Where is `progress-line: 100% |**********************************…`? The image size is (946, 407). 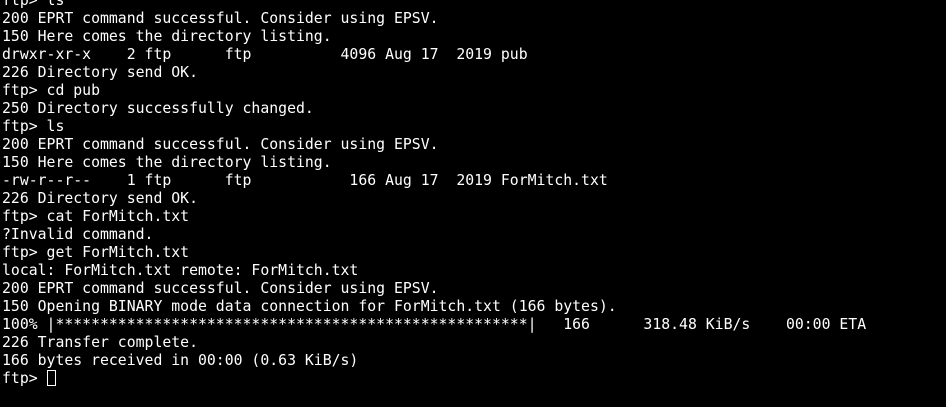
progress-line: 100% |**********************************… is located at coordinates (434, 324).